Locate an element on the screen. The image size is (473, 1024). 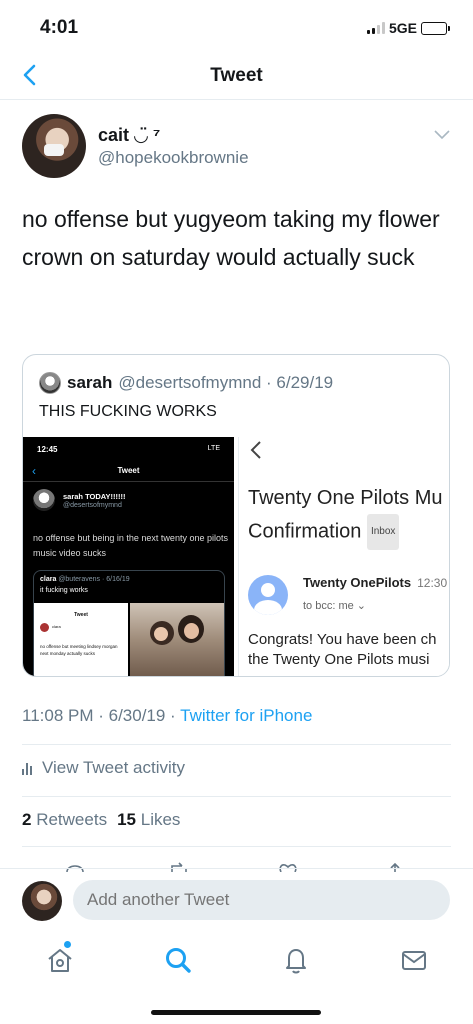
status-indicators: 5GE is located at coordinates (408, 28).